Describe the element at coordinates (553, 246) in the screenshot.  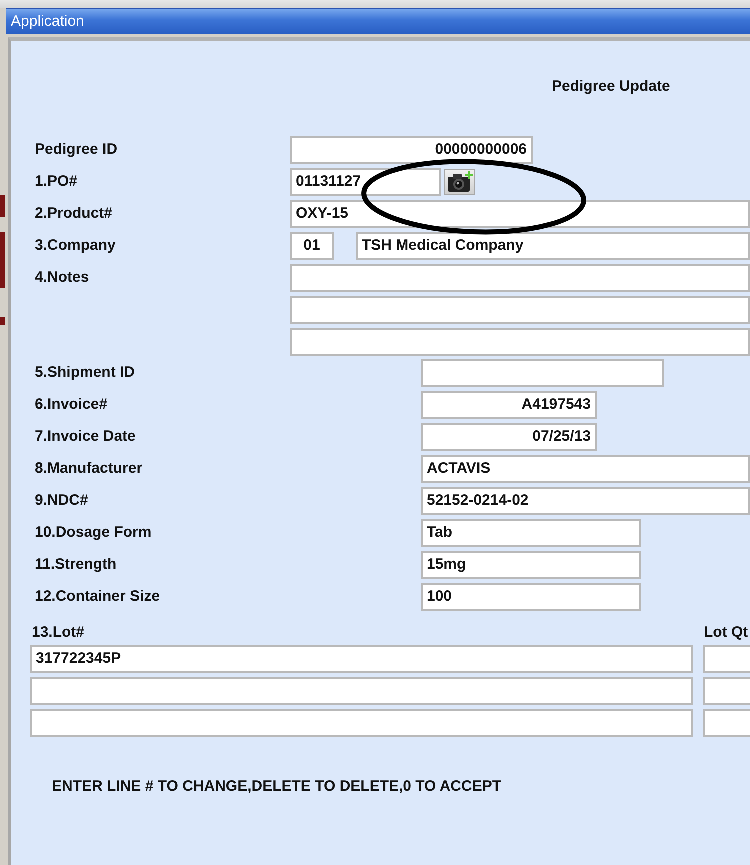
I see `input-field: TSH Medical Company` at that location.